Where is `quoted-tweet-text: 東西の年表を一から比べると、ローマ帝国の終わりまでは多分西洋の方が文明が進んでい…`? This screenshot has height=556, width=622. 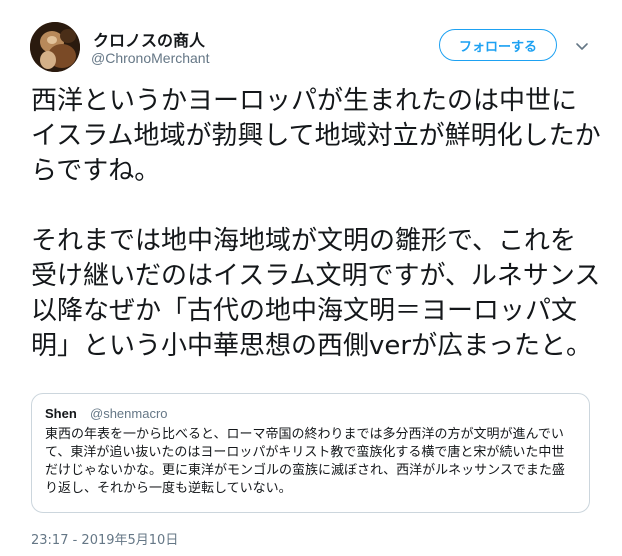 quoted-tweet-text: 東西の年表を一から比べると、ローマ帝国の終わりまでは多分西洋の方が文明が進んでい… is located at coordinates (305, 461).